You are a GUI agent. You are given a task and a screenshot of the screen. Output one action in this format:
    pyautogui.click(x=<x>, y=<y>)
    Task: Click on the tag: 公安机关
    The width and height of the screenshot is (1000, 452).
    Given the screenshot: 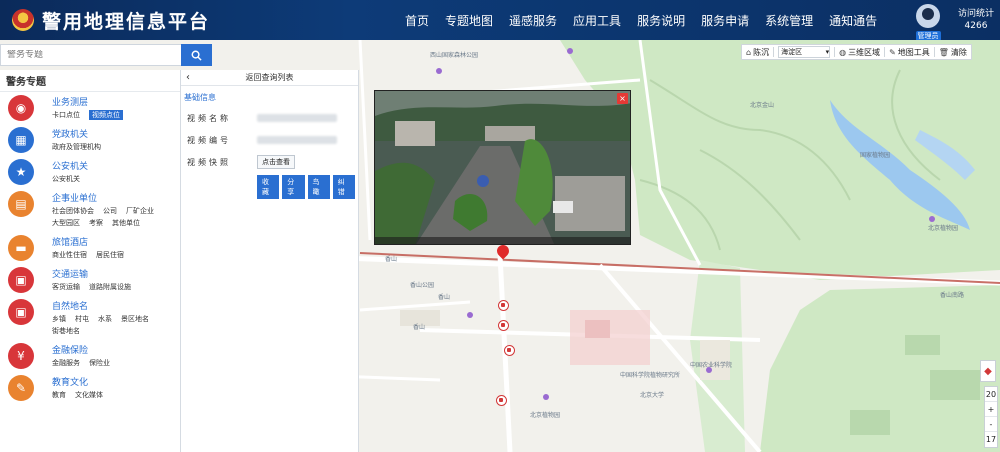 What is the action you would take?
    pyautogui.click(x=66, y=179)
    